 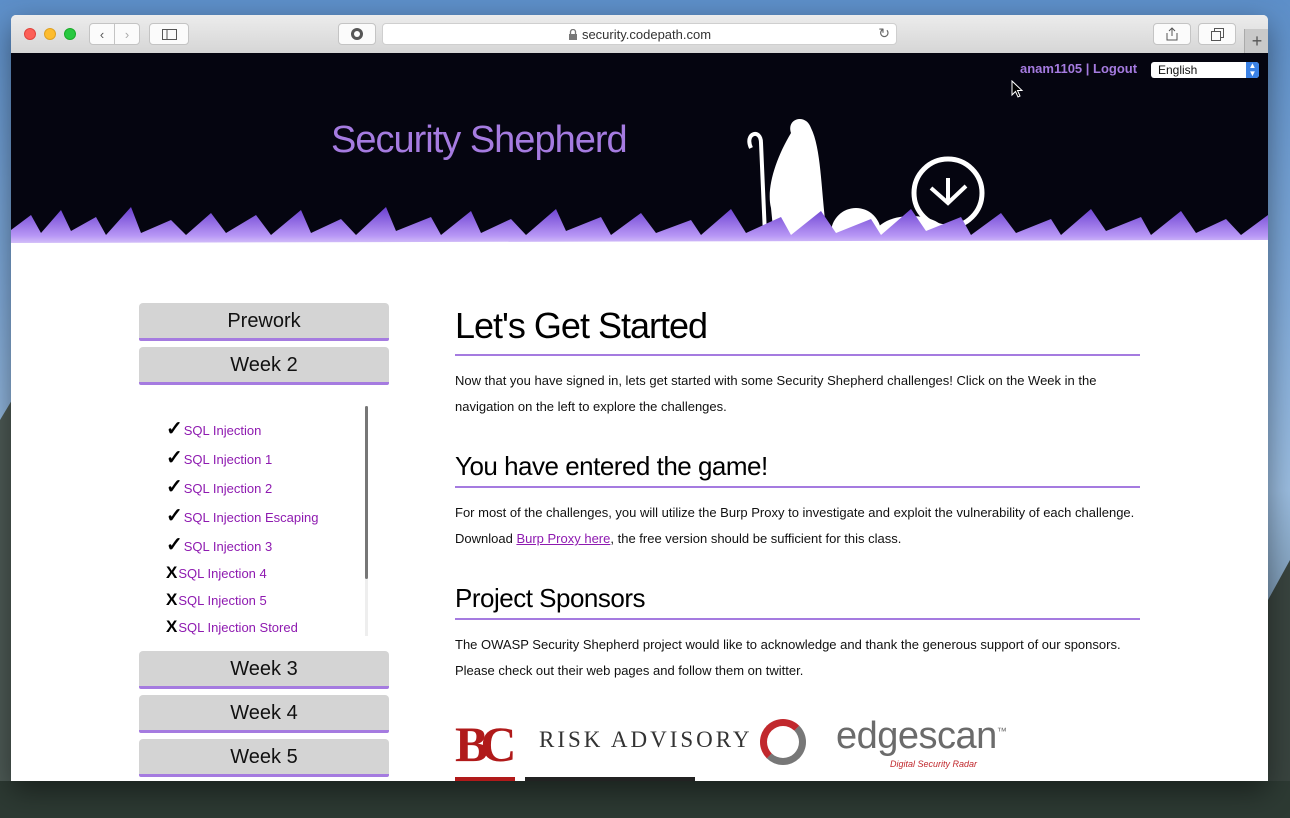 I want to click on forward-button: ›, so click(x=127, y=34).